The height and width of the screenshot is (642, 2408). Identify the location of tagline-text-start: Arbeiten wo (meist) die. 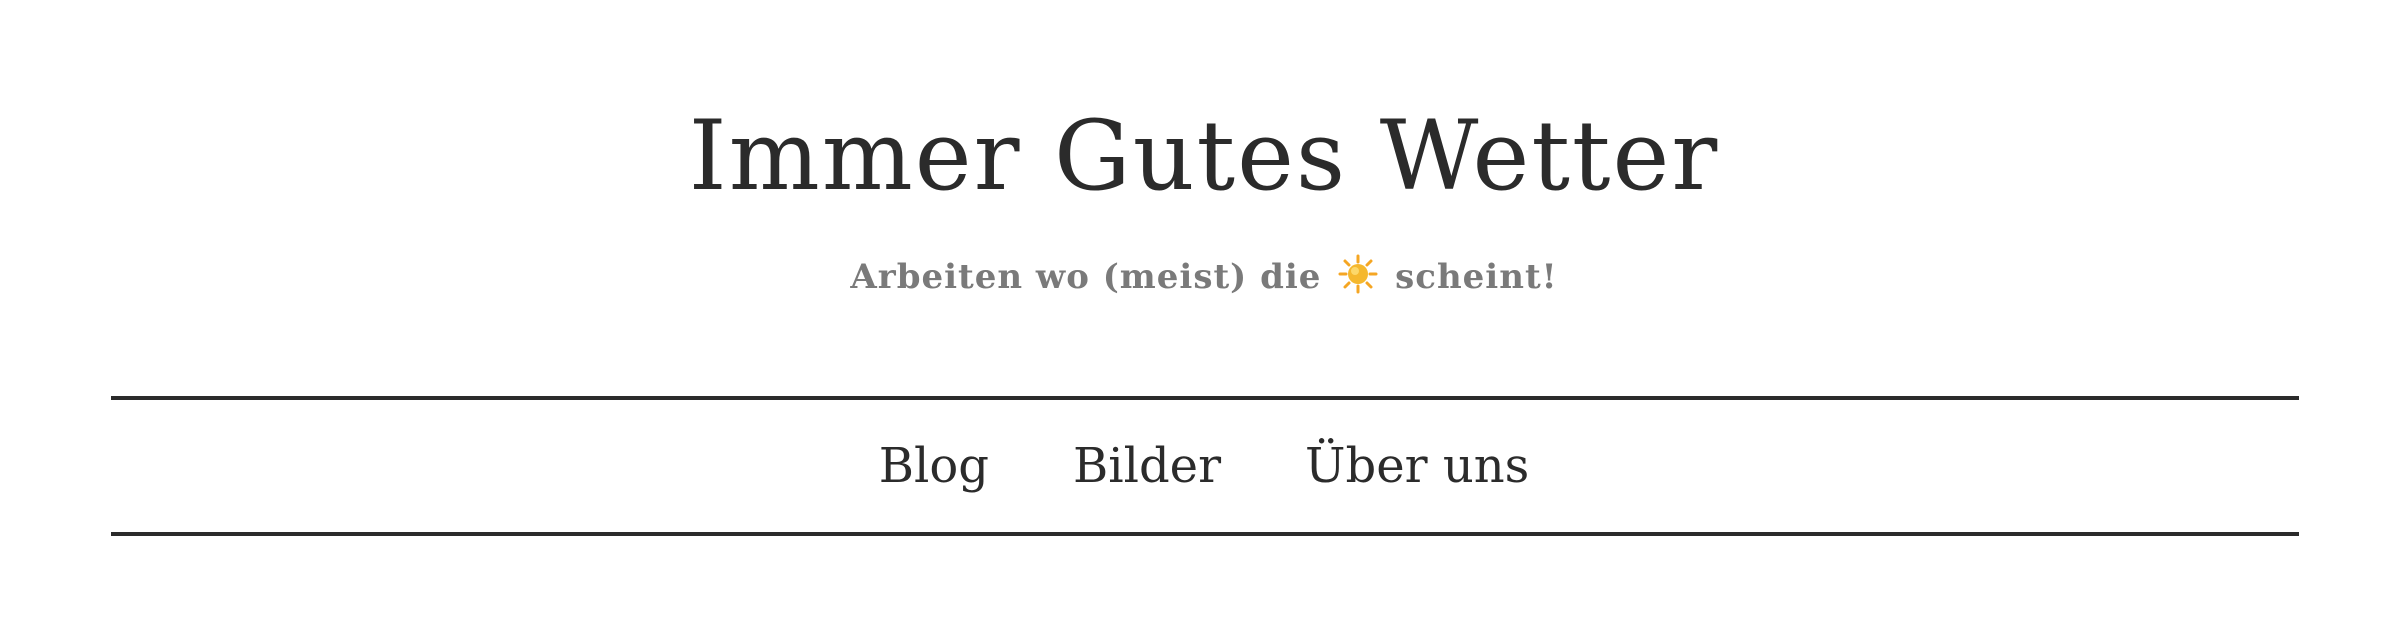
(1086, 277).